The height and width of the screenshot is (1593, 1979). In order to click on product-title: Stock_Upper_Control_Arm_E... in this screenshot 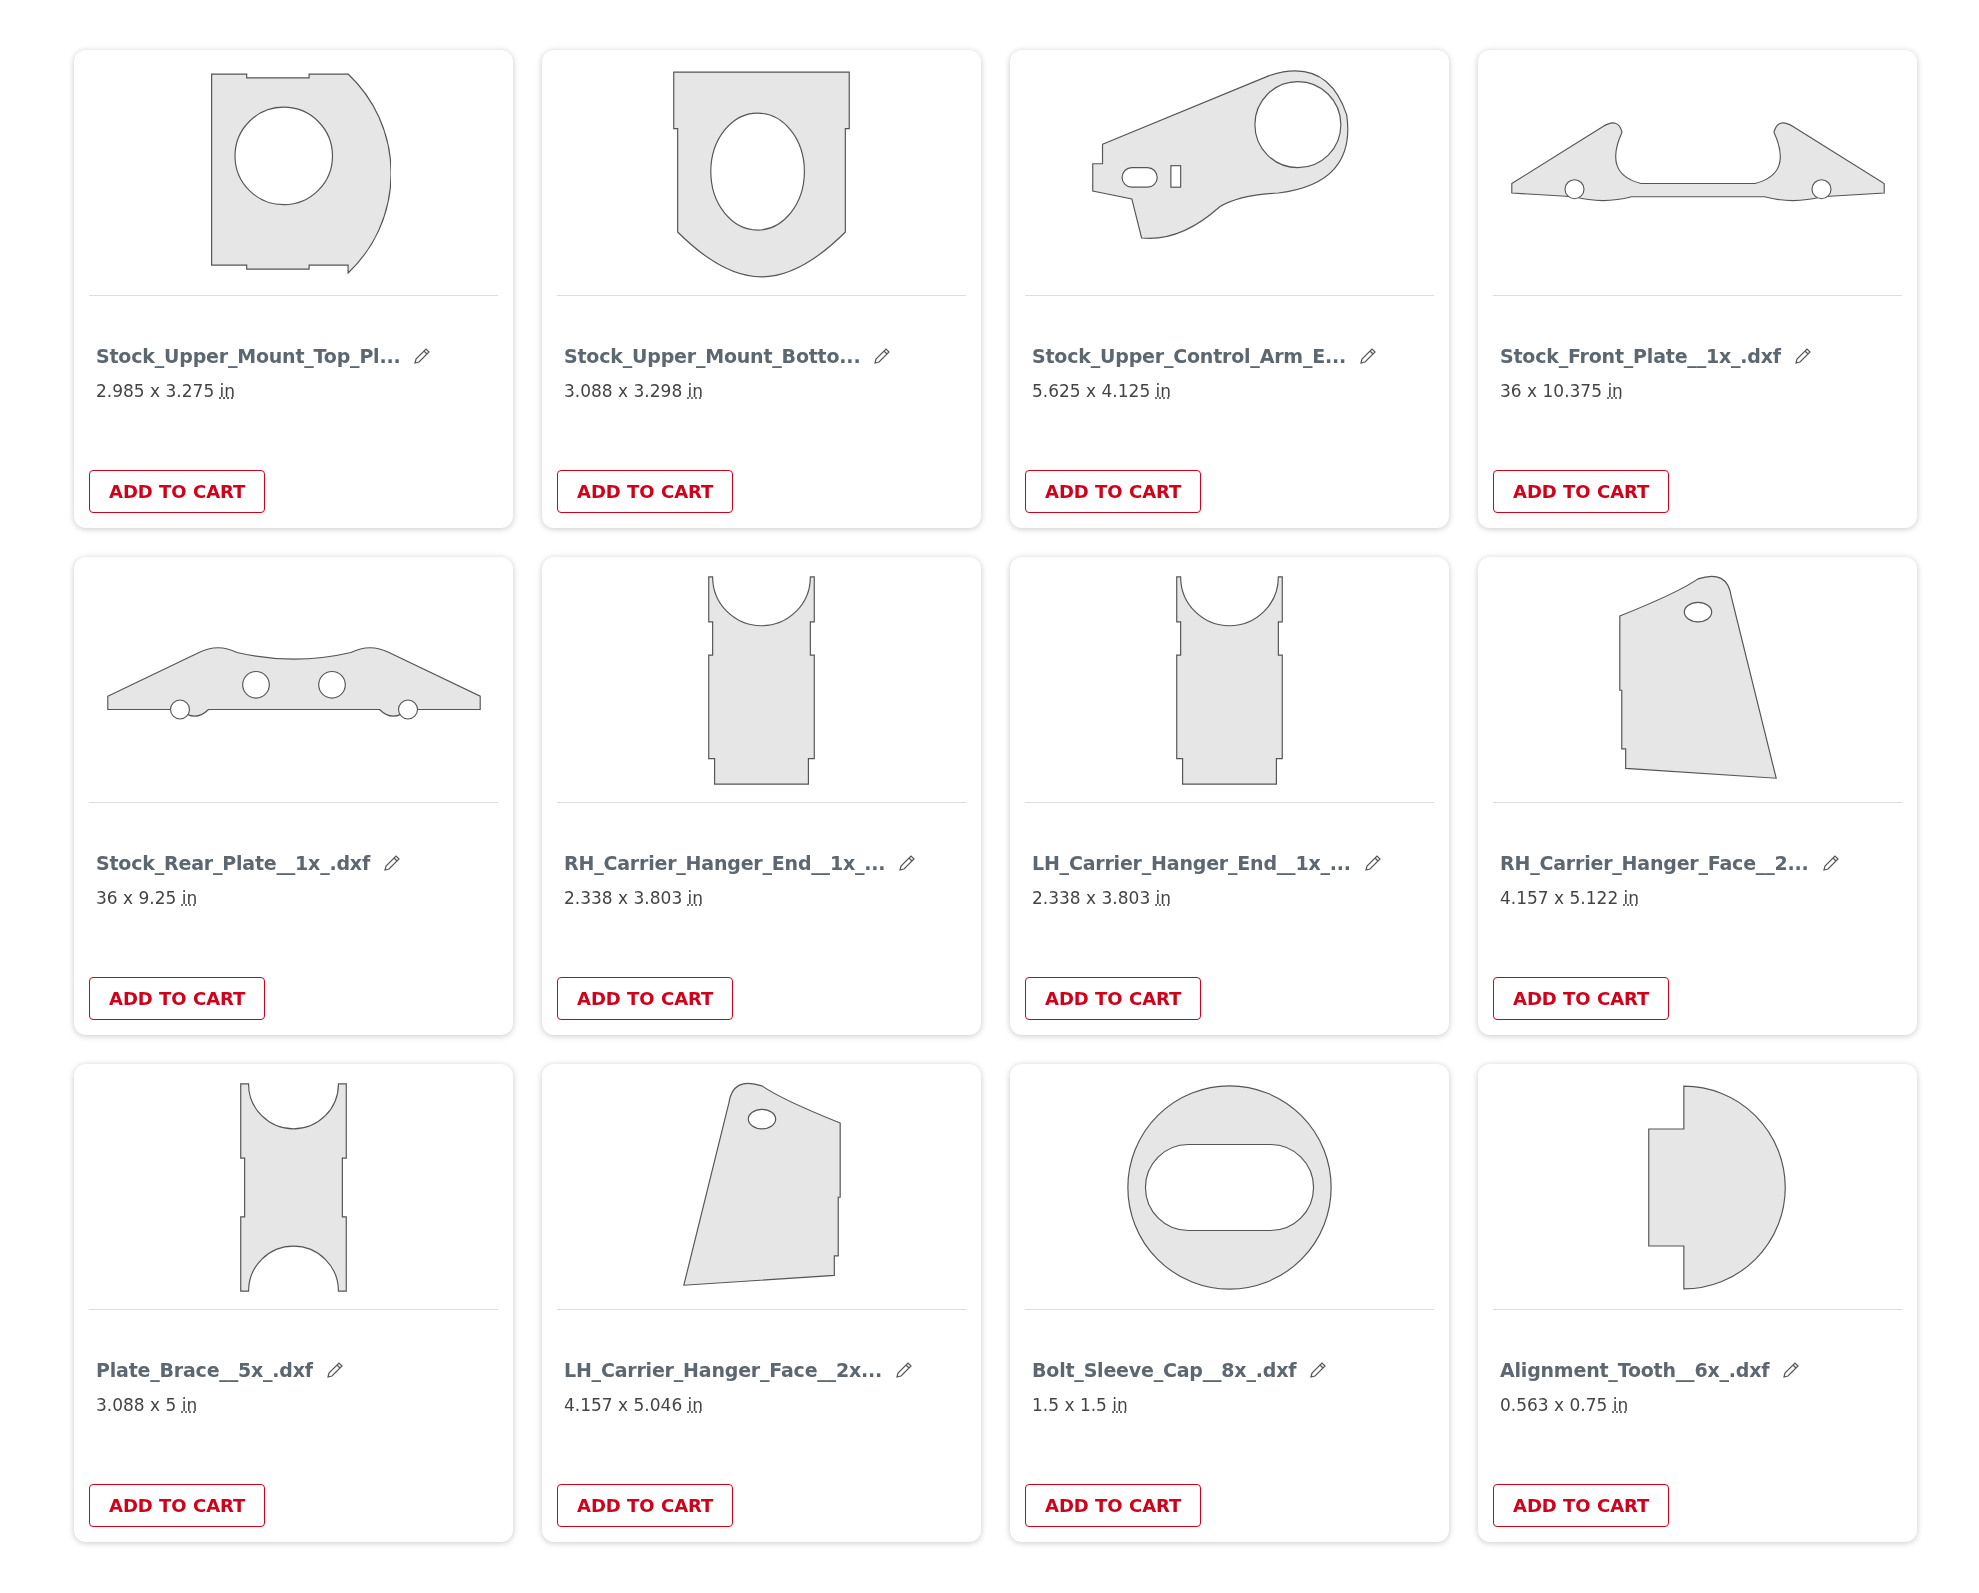, I will do `click(1189, 357)`.